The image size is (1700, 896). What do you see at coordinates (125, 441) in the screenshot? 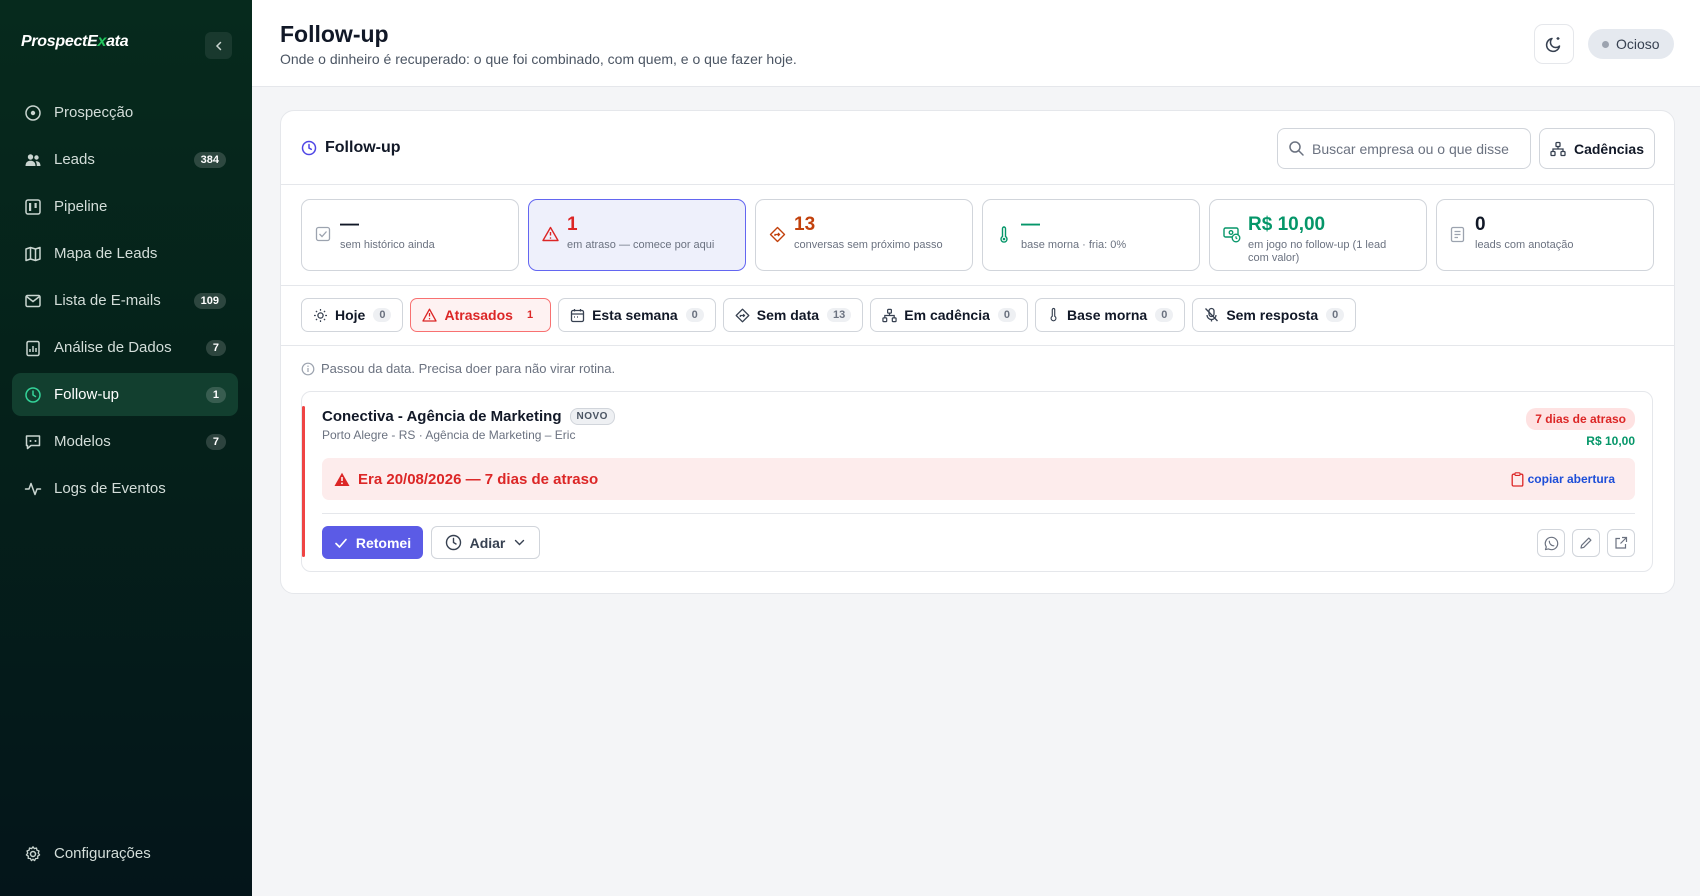
I see `sidebar-item-modelos: Modelos 7` at bounding box center [125, 441].